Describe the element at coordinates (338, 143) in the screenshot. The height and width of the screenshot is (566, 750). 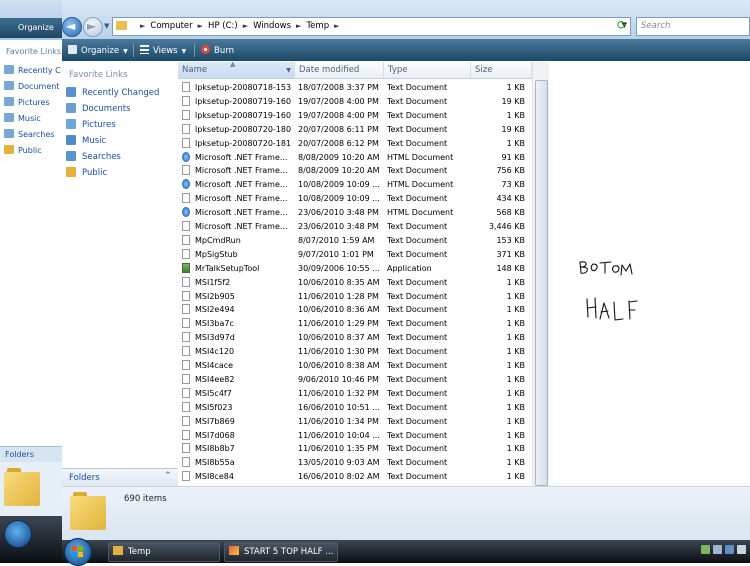
I see `file-date: 20/07/2008 6:12 PM` at that location.